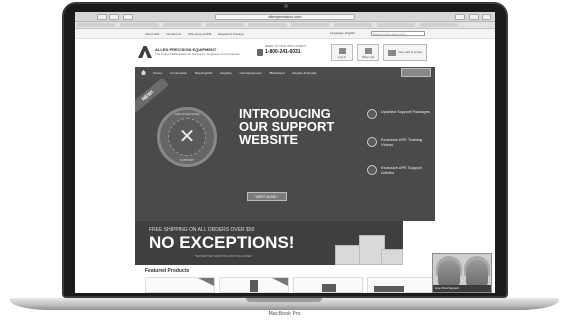 This screenshot has width=569, height=324. I want to click on feature-text: Exclusive APE Training Videos, so click(402, 142).